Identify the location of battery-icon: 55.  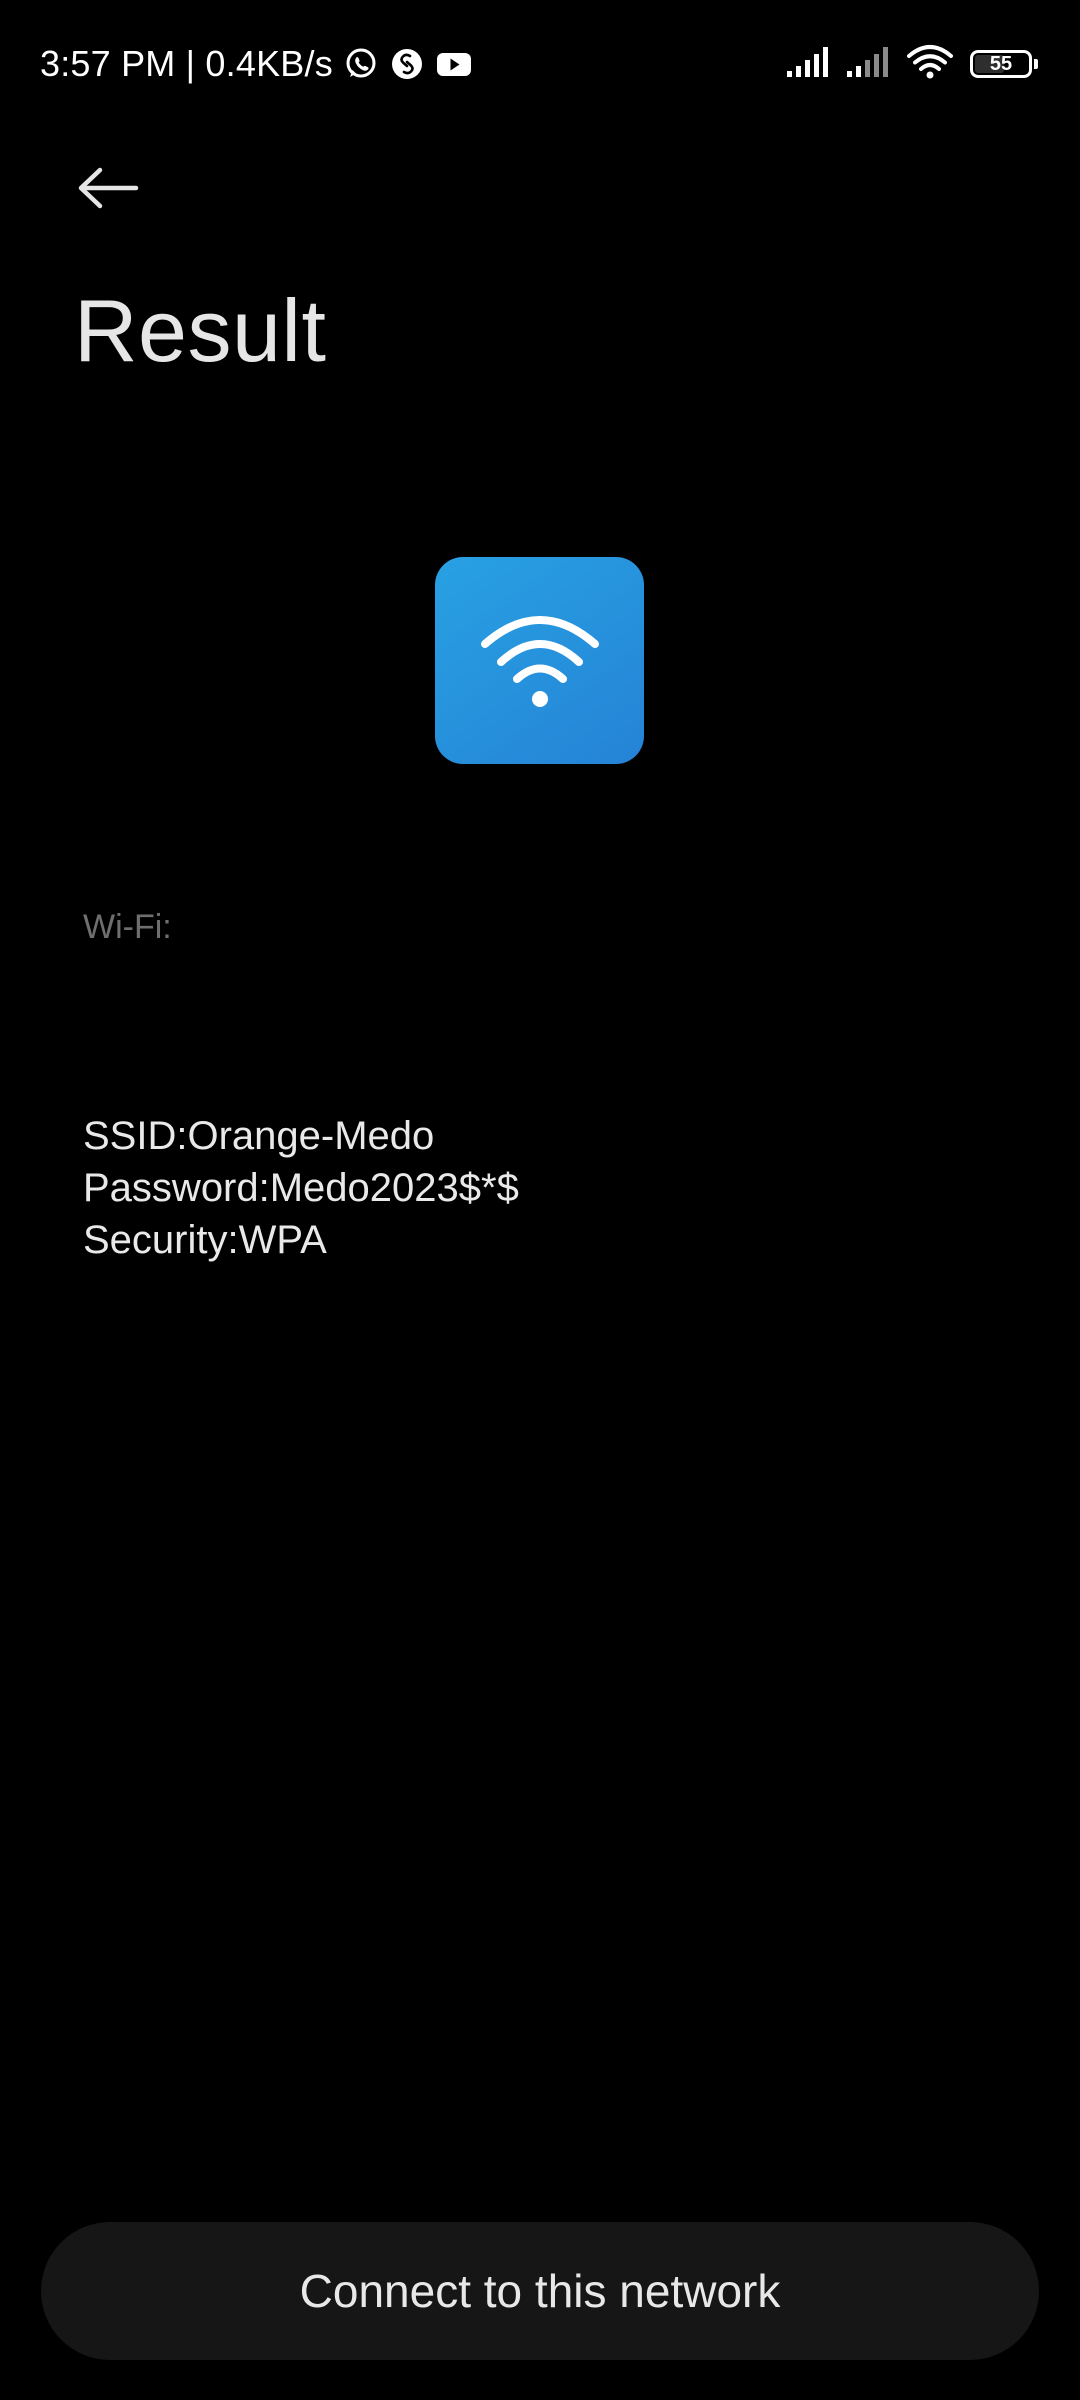
(1004, 64).